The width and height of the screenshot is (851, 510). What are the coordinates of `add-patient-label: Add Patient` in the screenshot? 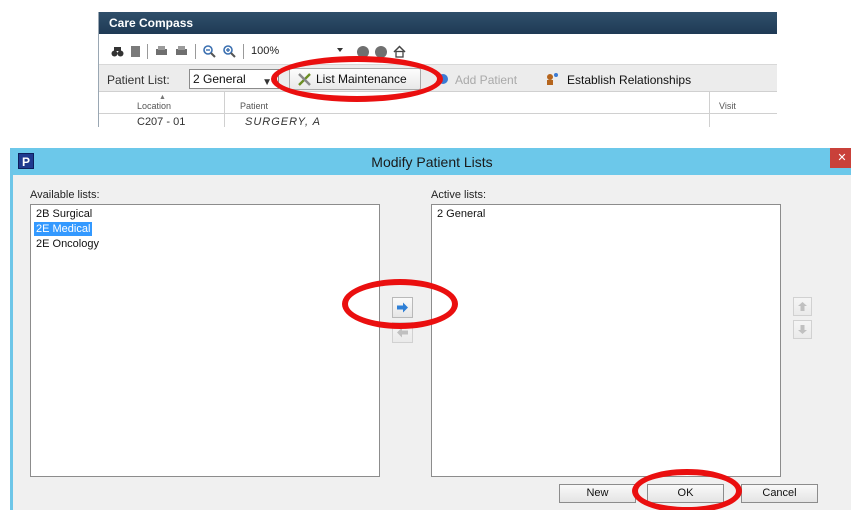 It's located at (486, 80).